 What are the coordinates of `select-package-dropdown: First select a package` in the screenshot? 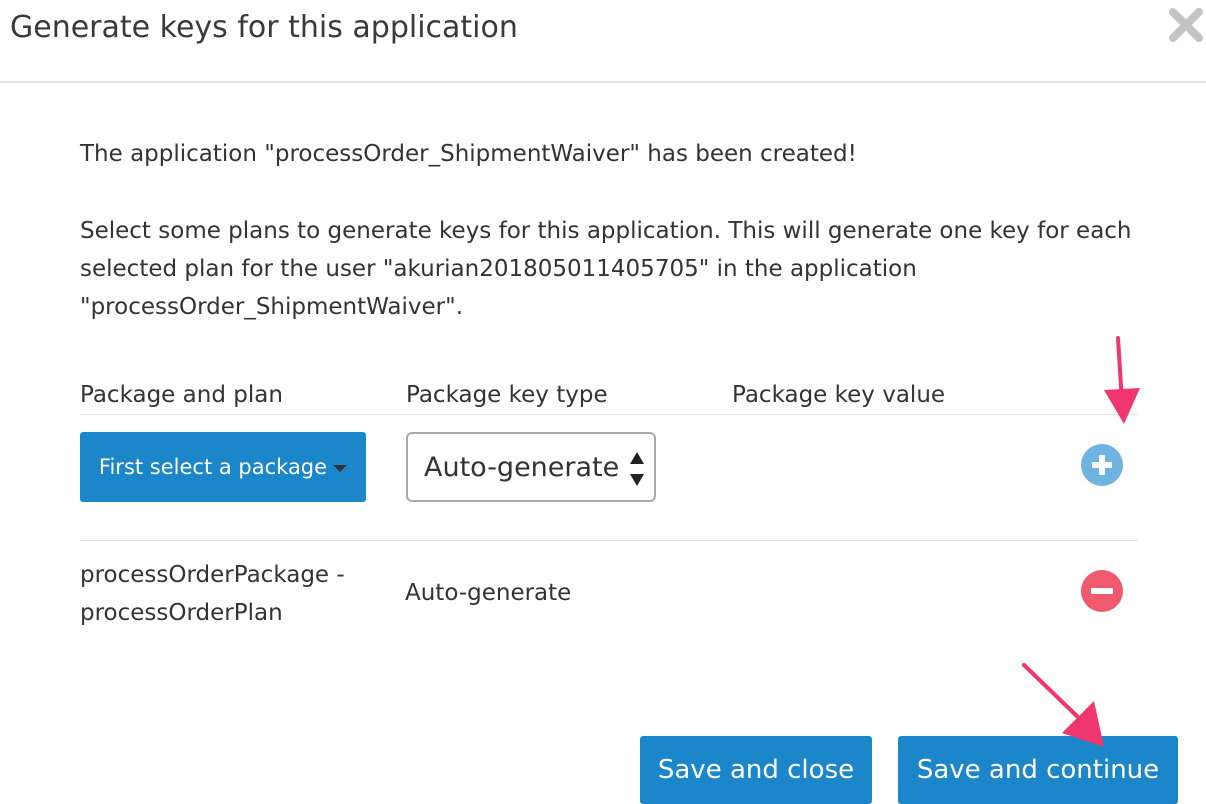 It's located at (223, 467).